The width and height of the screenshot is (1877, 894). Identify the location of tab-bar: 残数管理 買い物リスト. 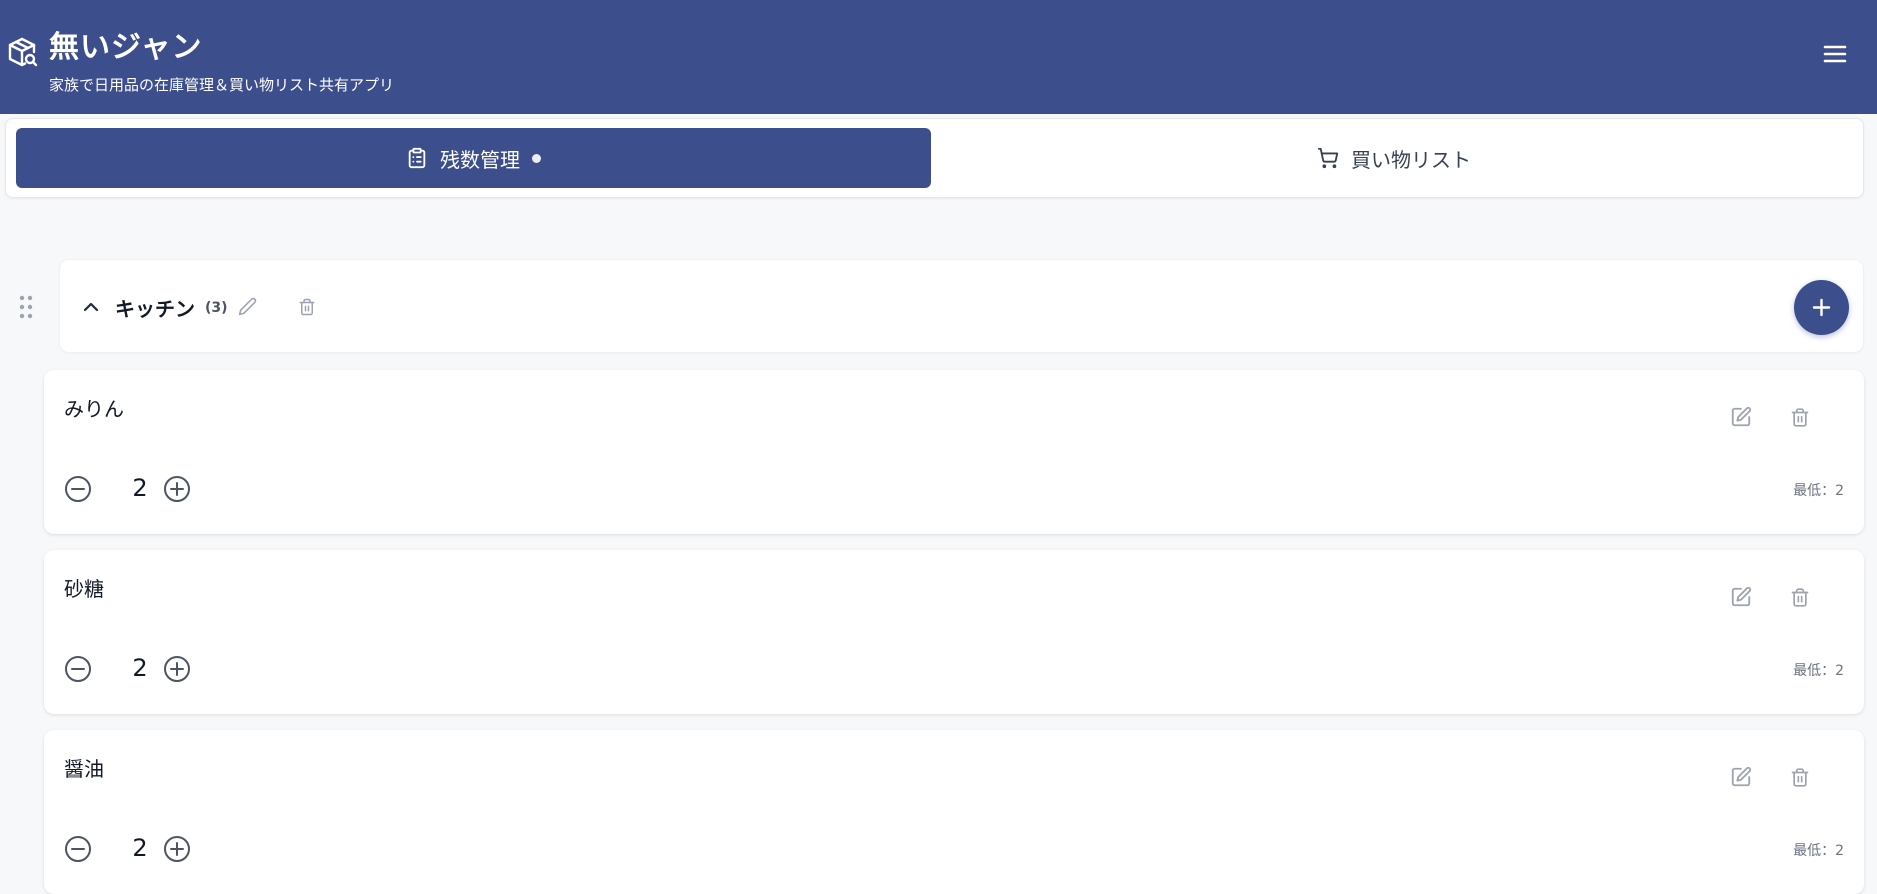
(934, 158).